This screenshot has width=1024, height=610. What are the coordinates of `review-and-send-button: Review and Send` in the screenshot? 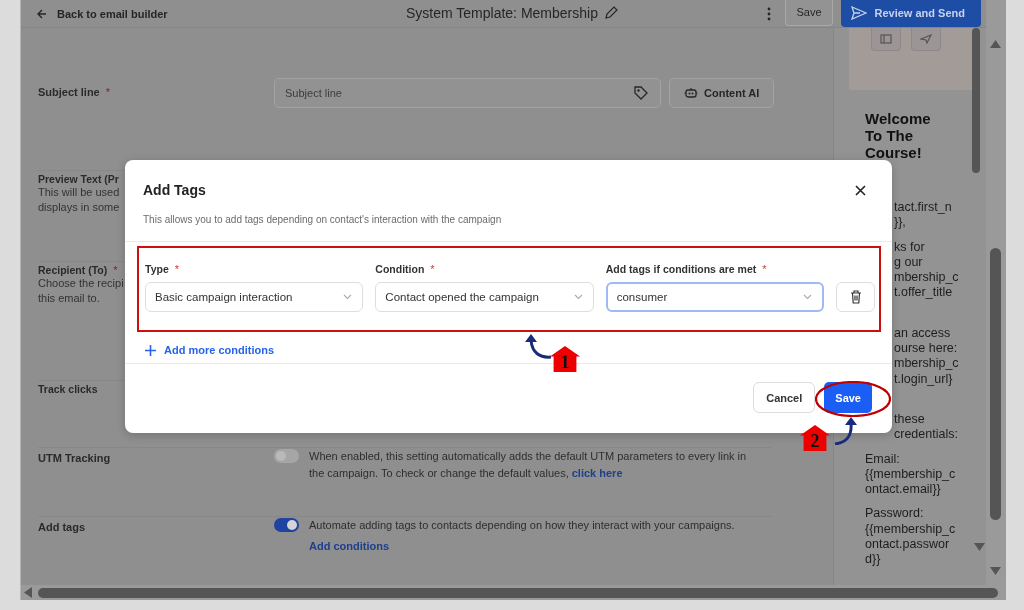 It's located at (910, 13).